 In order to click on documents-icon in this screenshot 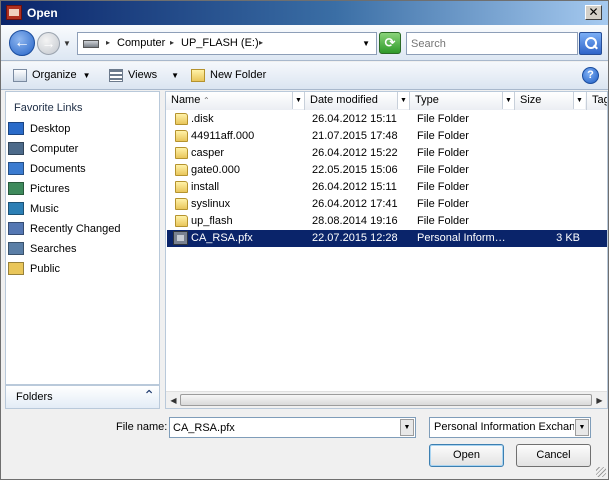, I will do `click(16, 168)`.